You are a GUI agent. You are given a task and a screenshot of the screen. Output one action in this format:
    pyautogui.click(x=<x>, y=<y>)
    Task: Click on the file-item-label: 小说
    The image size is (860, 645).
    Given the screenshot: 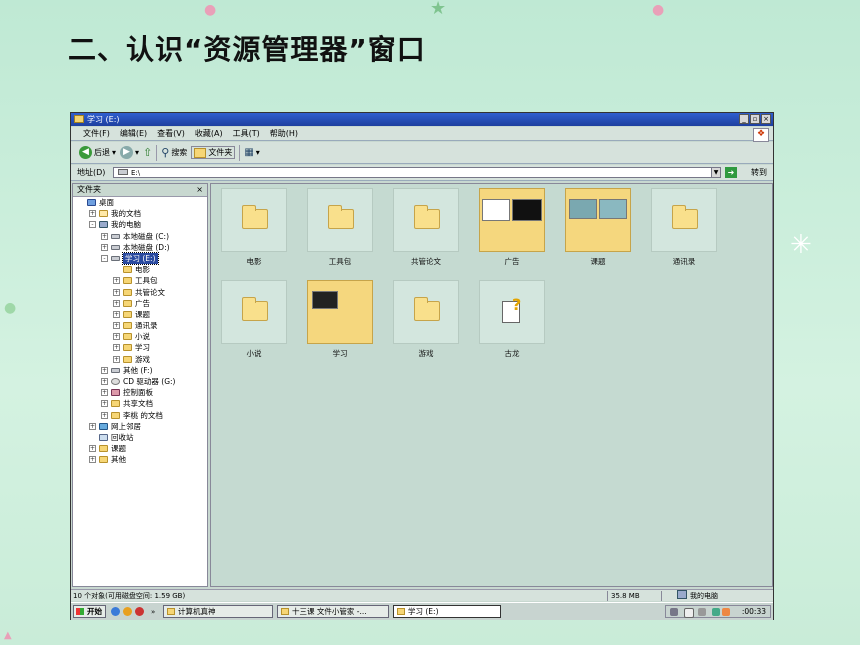 What is the action you would take?
    pyautogui.click(x=254, y=353)
    